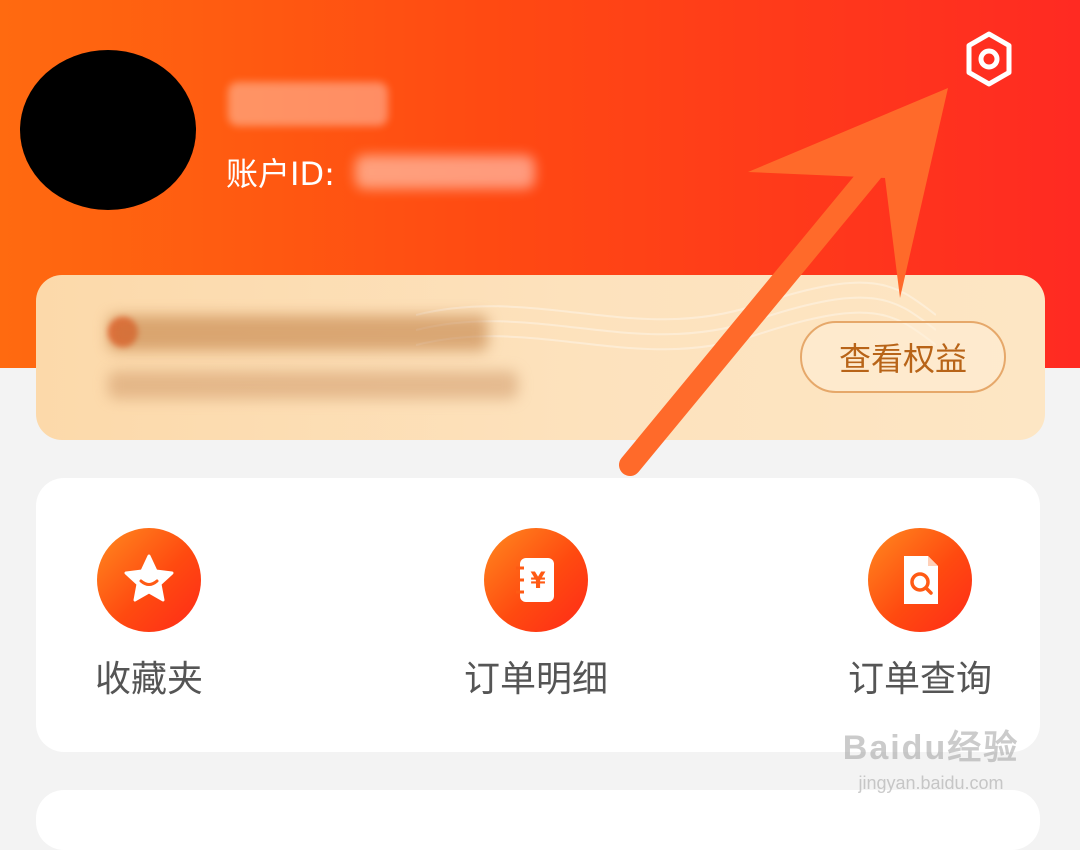 The height and width of the screenshot is (850, 1080). I want to click on settings-button, so click(989, 59).